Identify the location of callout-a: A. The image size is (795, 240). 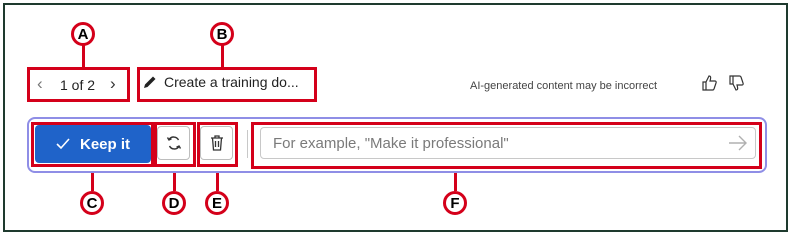
(83, 34).